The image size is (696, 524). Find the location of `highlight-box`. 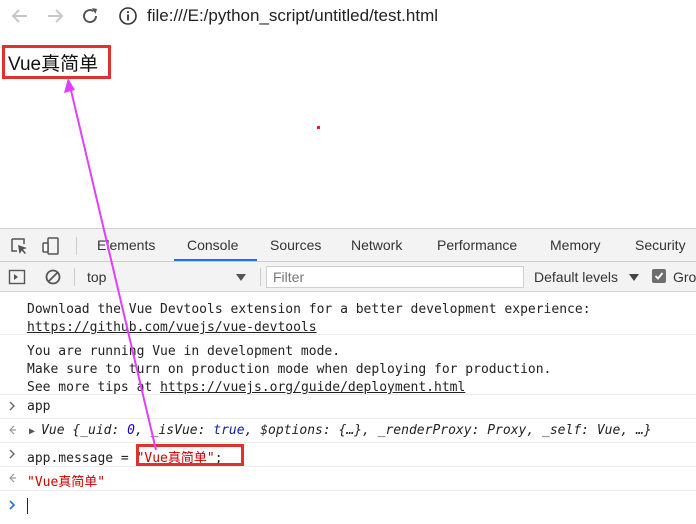

highlight-box is located at coordinates (190, 455).